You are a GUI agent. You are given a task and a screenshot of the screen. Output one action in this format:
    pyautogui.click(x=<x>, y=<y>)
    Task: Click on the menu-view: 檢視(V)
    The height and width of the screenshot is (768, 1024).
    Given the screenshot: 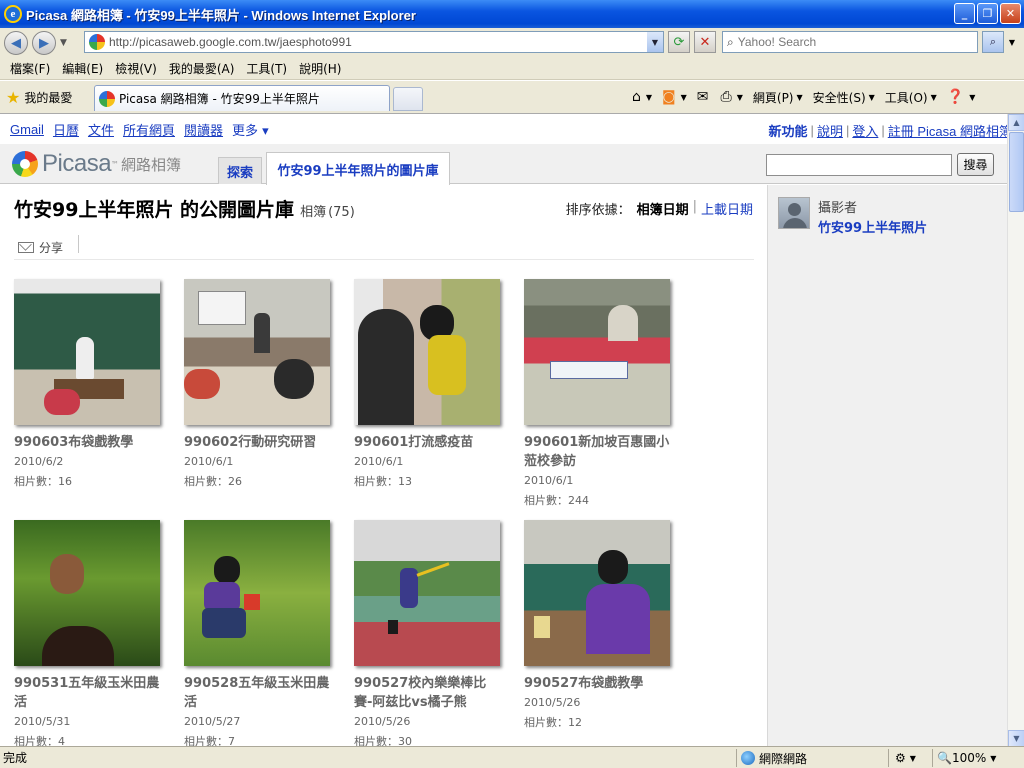 What is the action you would take?
    pyautogui.click(x=136, y=68)
    